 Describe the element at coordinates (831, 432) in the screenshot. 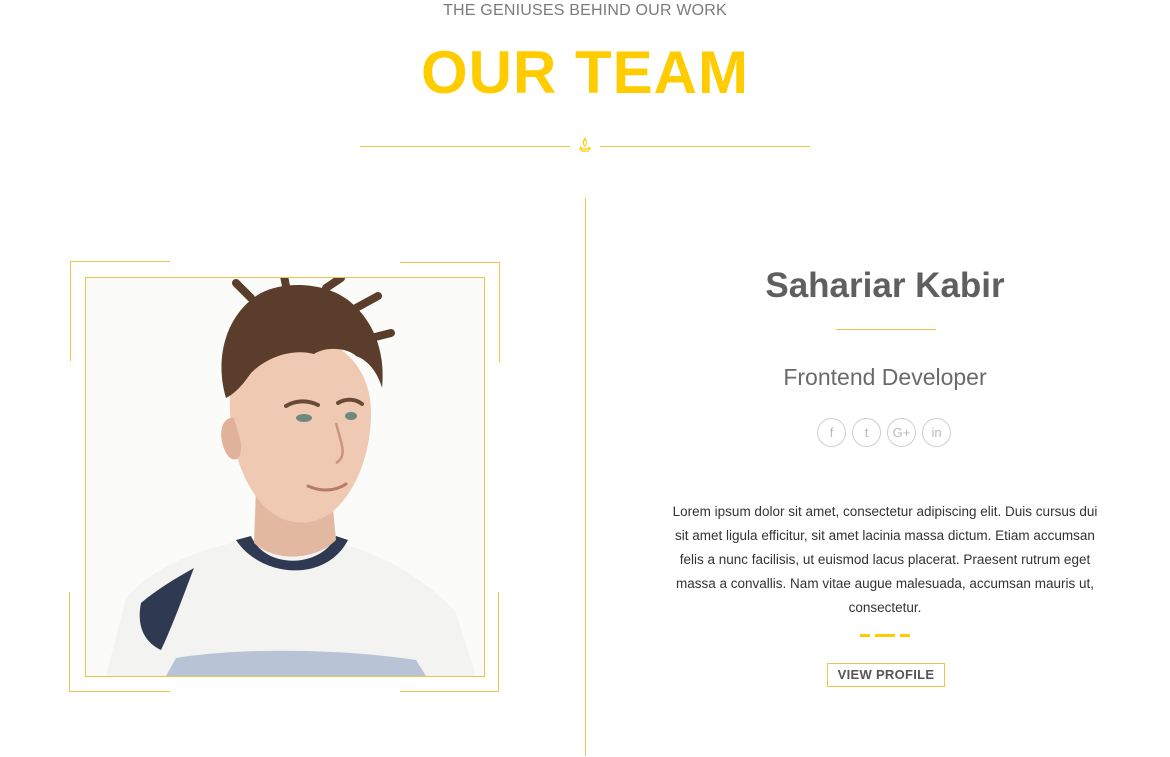

I see `facebook-icon: f` at that location.